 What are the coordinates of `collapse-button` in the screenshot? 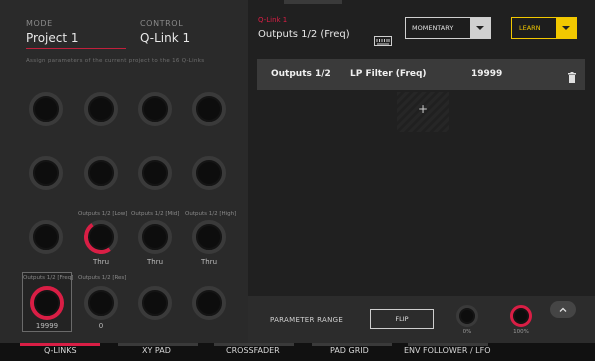 It's located at (563, 309).